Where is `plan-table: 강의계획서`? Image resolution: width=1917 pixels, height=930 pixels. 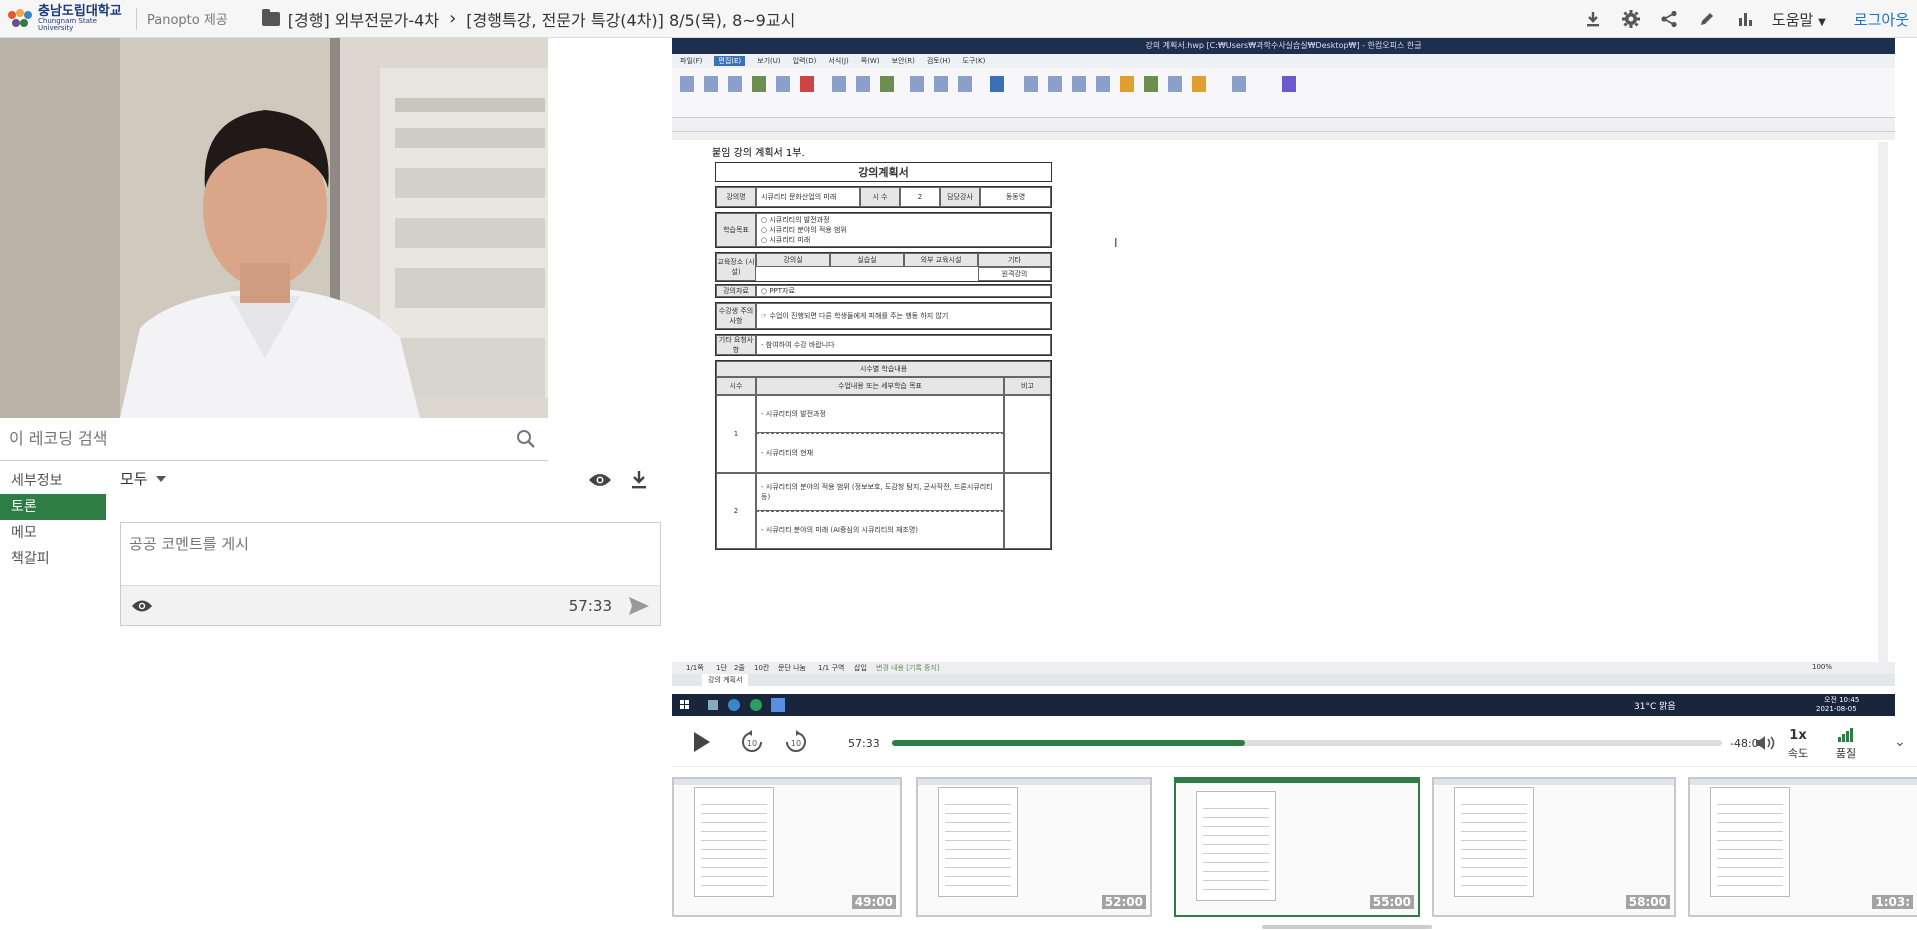
plan-table: 강의계획서 is located at coordinates (883, 172).